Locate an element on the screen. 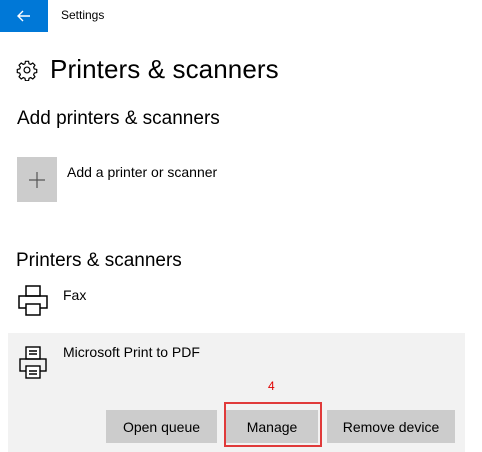  fax-printer-icon is located at coordinates (33, 300).